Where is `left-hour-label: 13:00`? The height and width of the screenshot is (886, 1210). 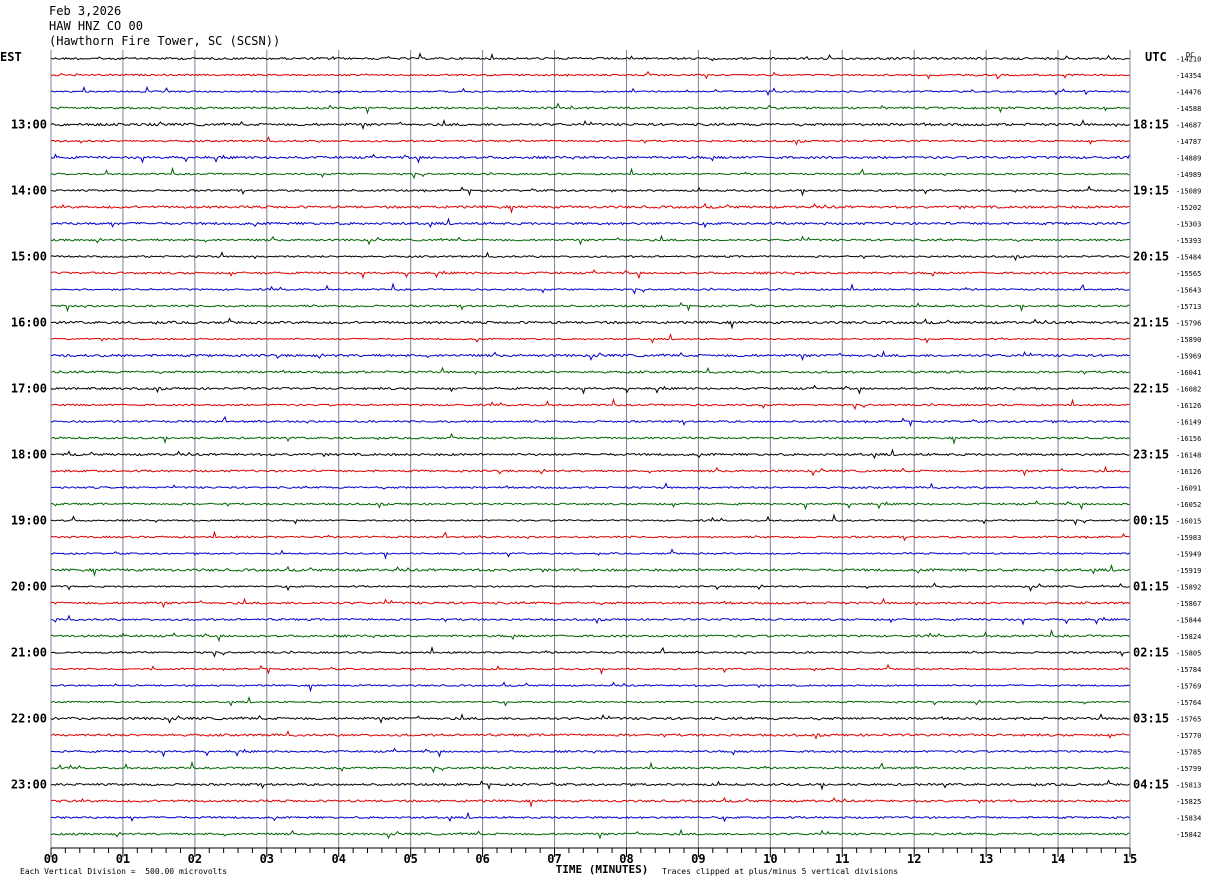
left-hour-label: 13:00 is located at coordinates (29, 125).